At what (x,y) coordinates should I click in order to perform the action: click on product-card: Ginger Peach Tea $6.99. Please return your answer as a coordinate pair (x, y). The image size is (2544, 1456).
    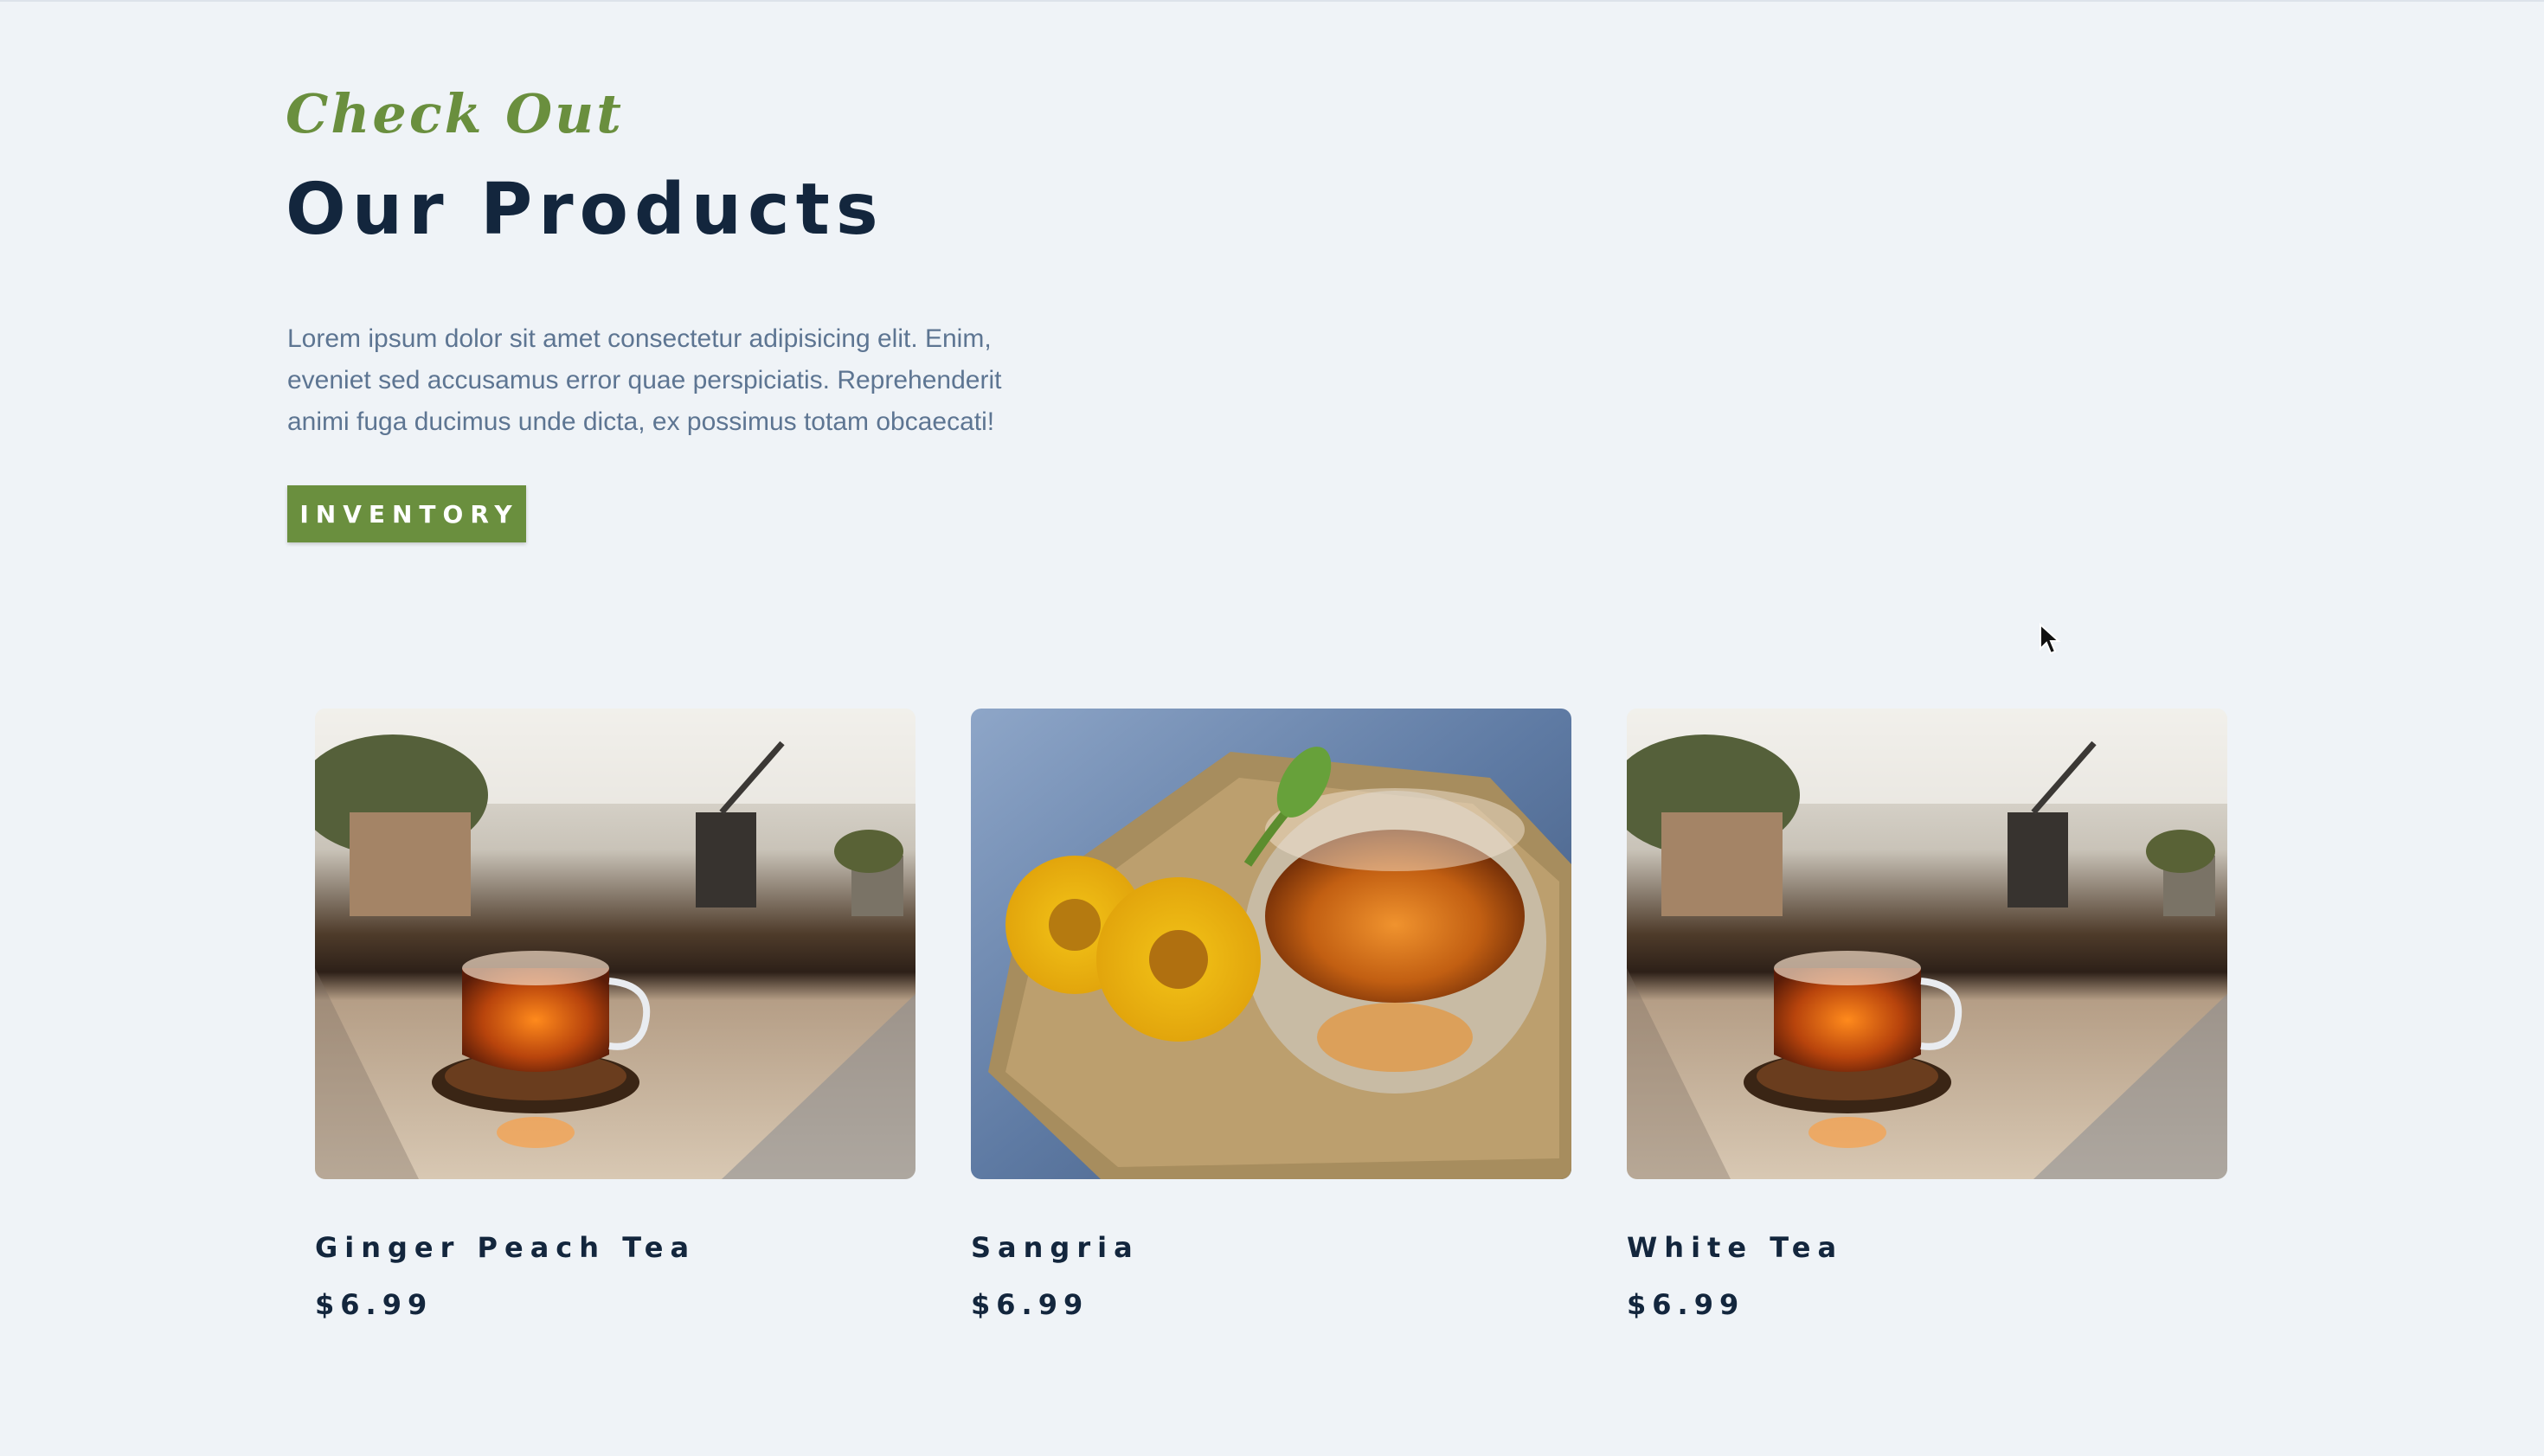
    Looking at the image, I should click on (615, 1020).